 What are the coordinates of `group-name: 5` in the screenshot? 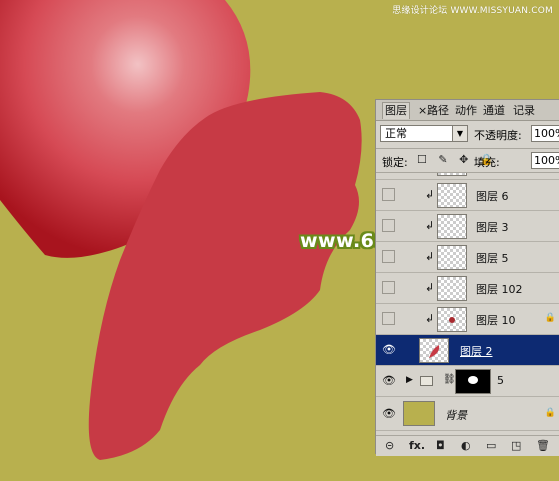 It's located at (500, 380).